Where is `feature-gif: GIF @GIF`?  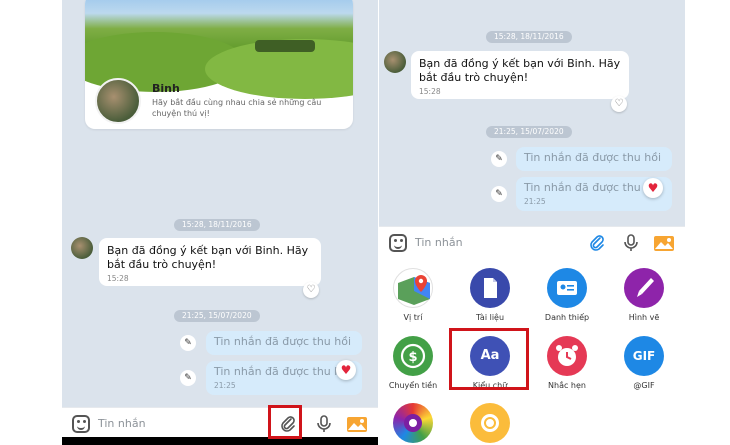 feature-gif: GIF @GIF is located at coordinates (644, 363).